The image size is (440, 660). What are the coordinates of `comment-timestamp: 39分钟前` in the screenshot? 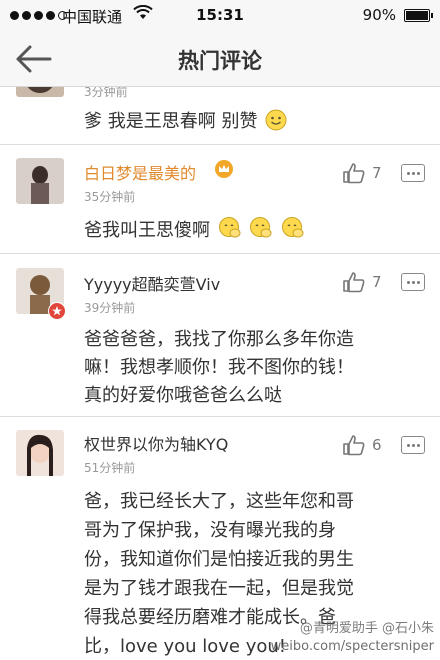 It's located at (110, 308).